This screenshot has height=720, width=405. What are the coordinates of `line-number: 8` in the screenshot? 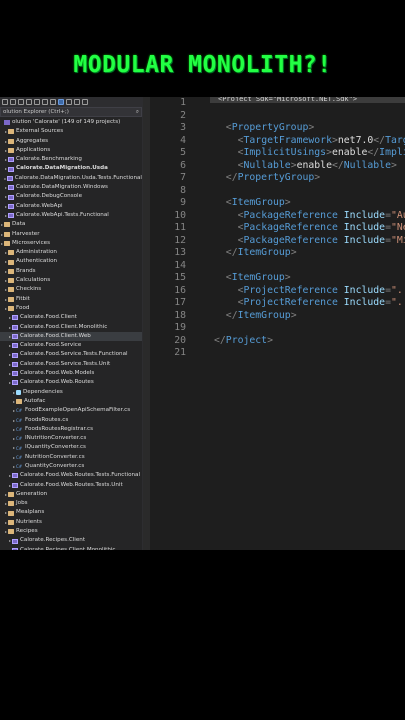 It's located at (183, 190).